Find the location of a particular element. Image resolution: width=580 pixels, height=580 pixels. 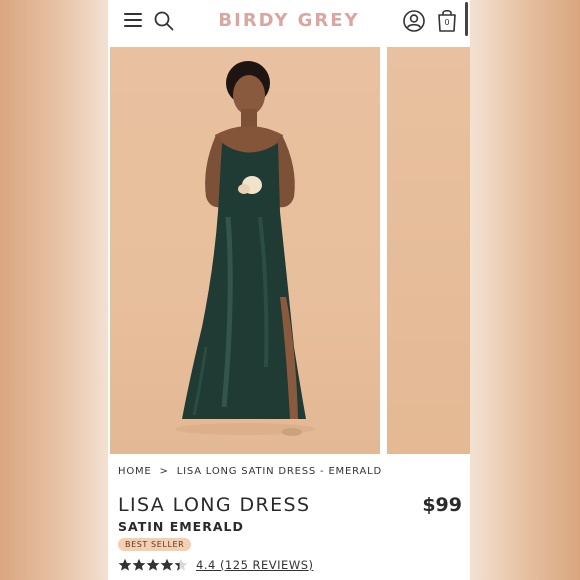

breadcrumb-current: LISA LONG SATIN DRESS - EMERALD is located at coordinates (279, 471).